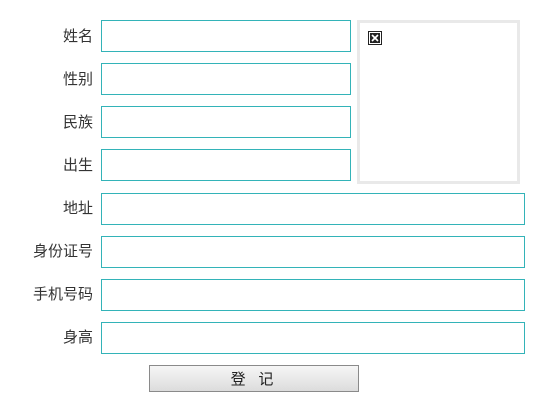 The image size is (537, 405). I want to click on phone-input, so click(313, 295).